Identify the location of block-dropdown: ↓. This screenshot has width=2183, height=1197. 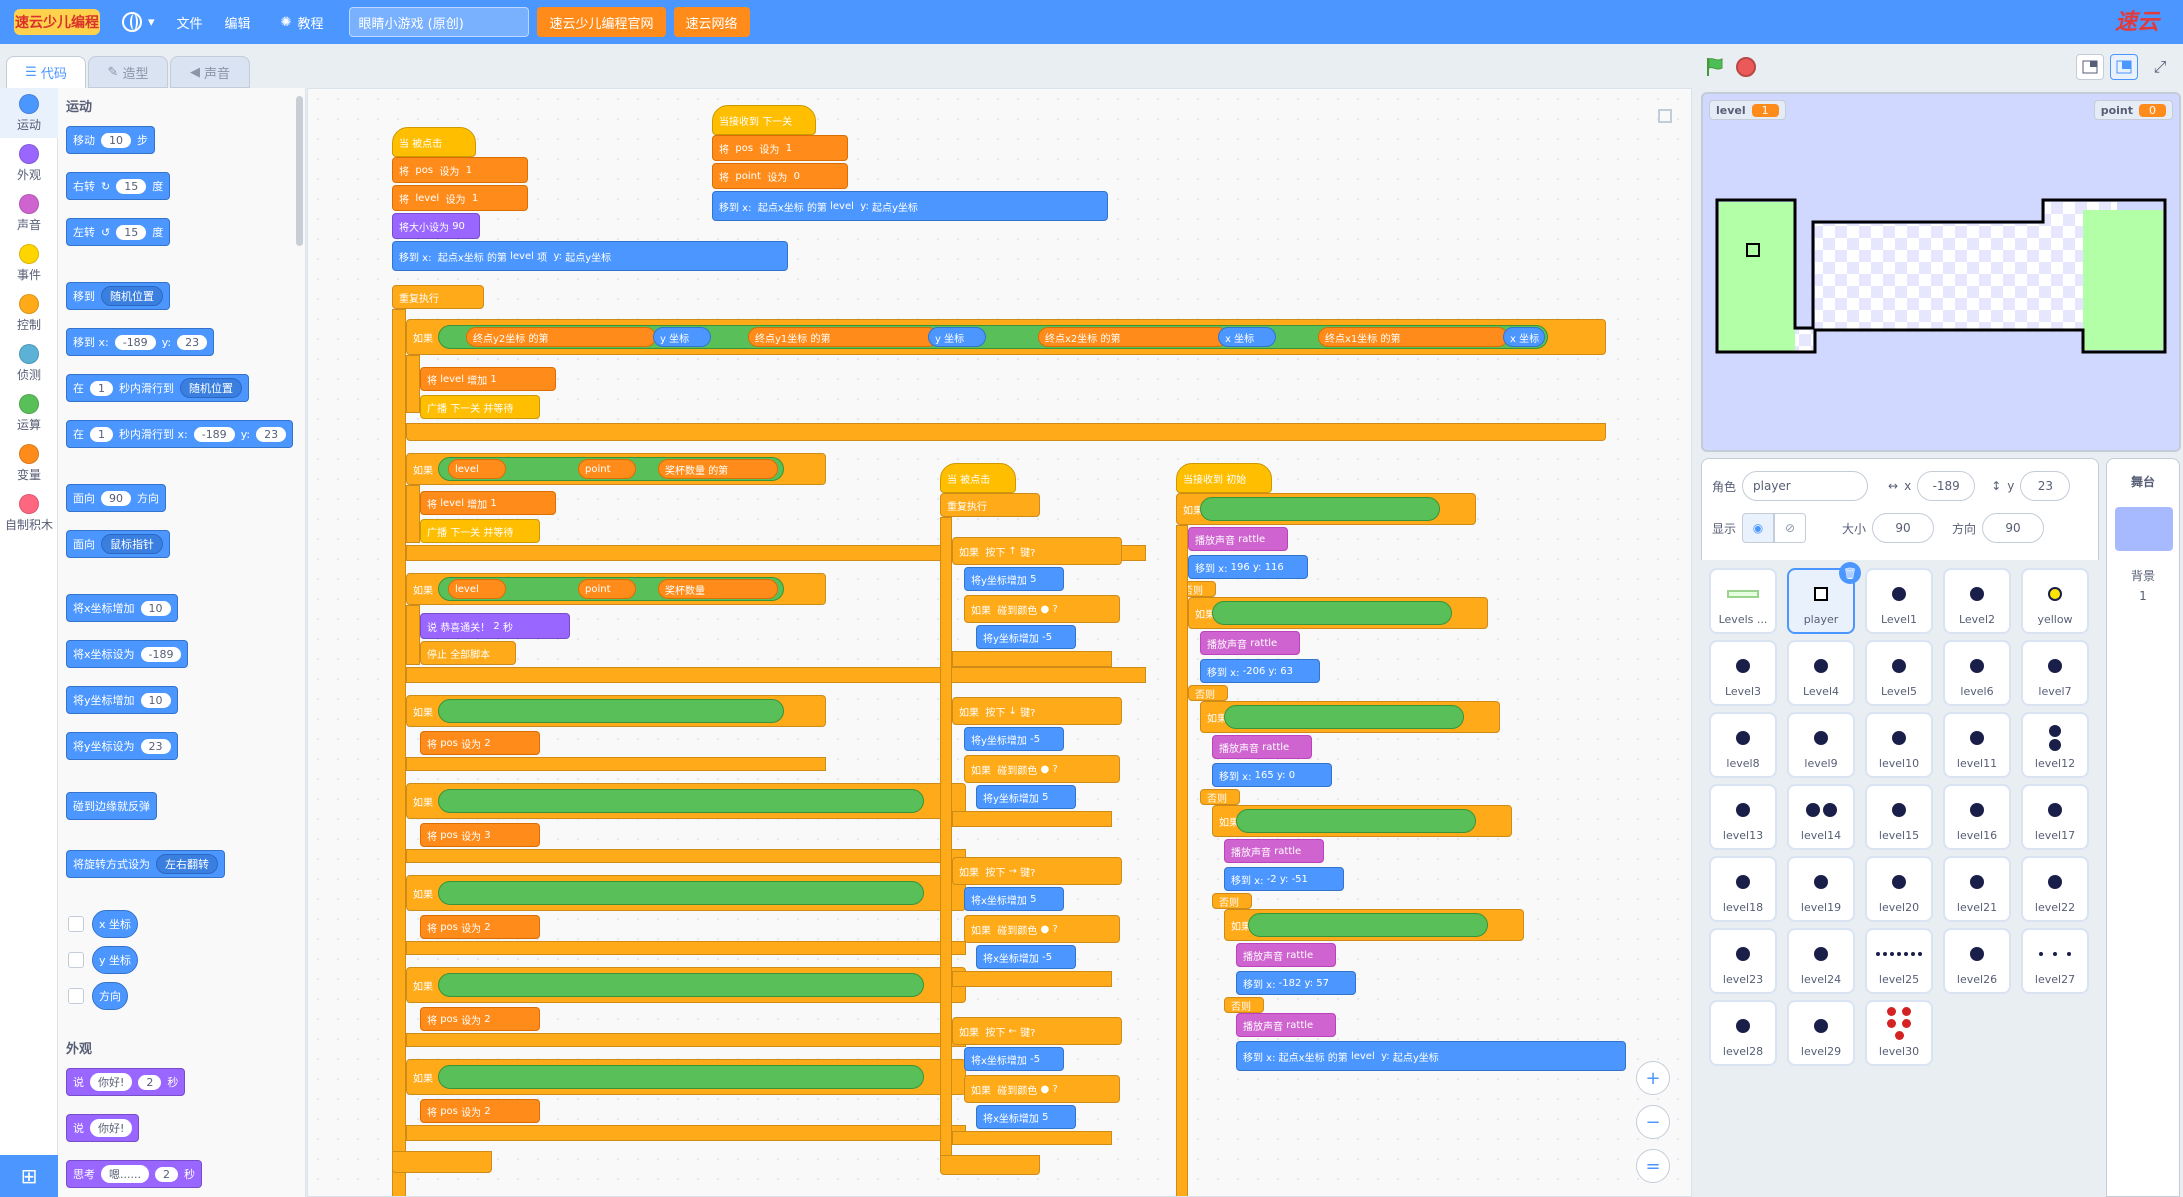
(1013, 711).